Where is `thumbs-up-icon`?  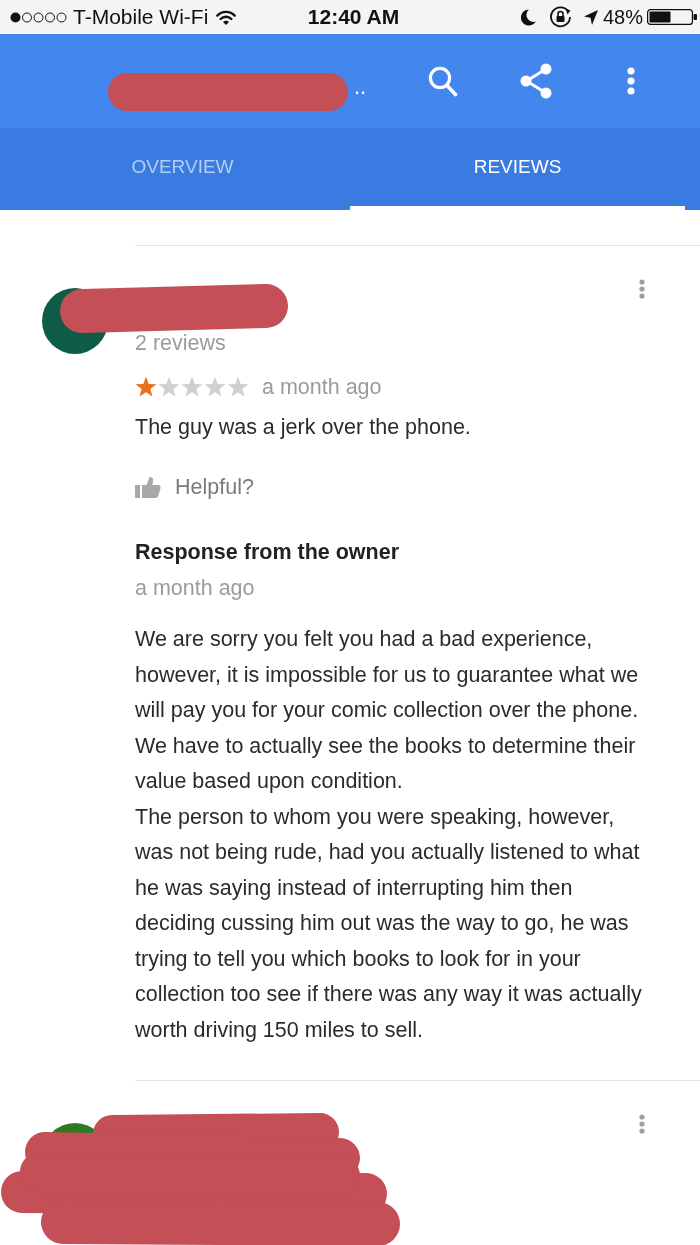 thumbs-up-icon is located at coordinates (148, 487).